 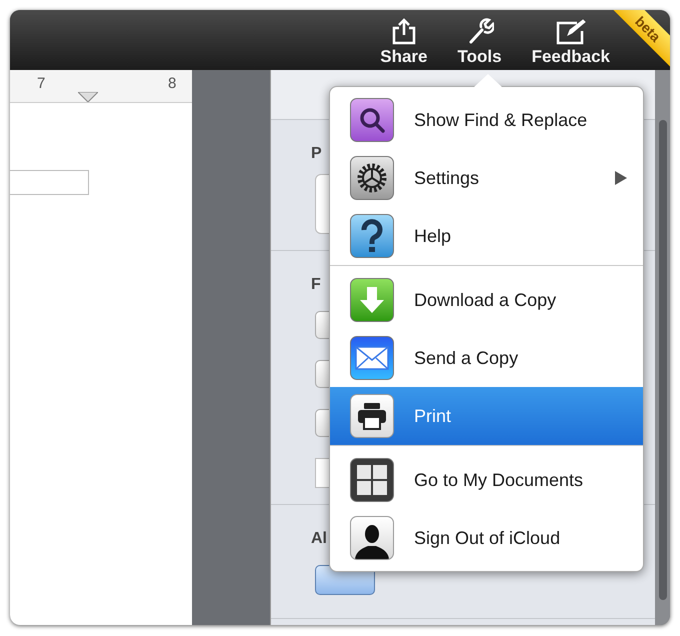 What do you see at coordinates (486, 358) in the screenshot?
I see `menu-item: Send a Copy` at bounding box center [486, 358].